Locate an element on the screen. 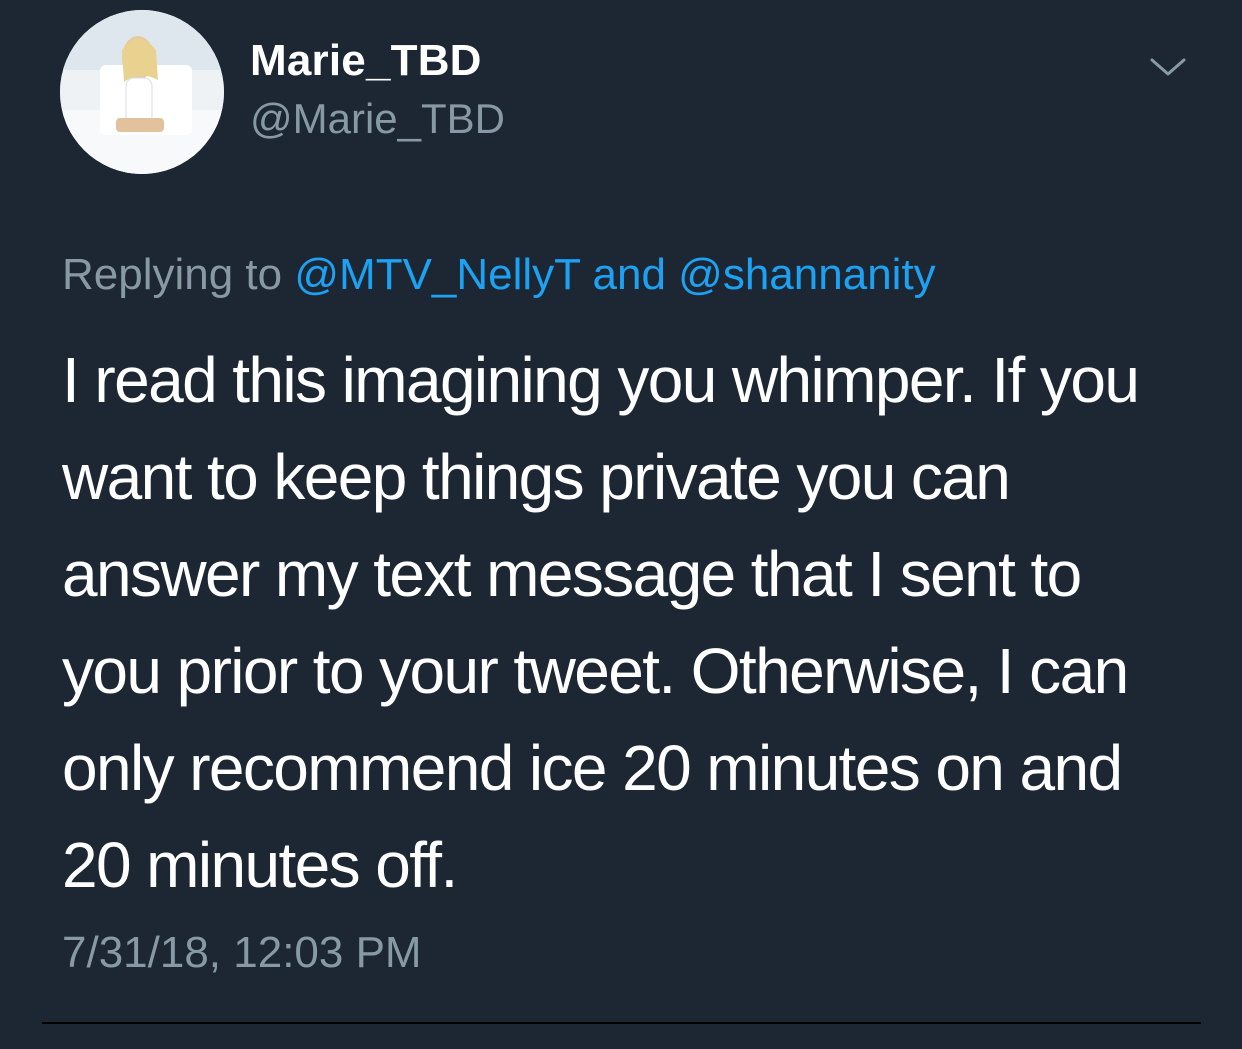 The width and height of the screenshot is (1242, 1049). mention-link-shannanity: @shannanity is located at coordinates (807, 274).